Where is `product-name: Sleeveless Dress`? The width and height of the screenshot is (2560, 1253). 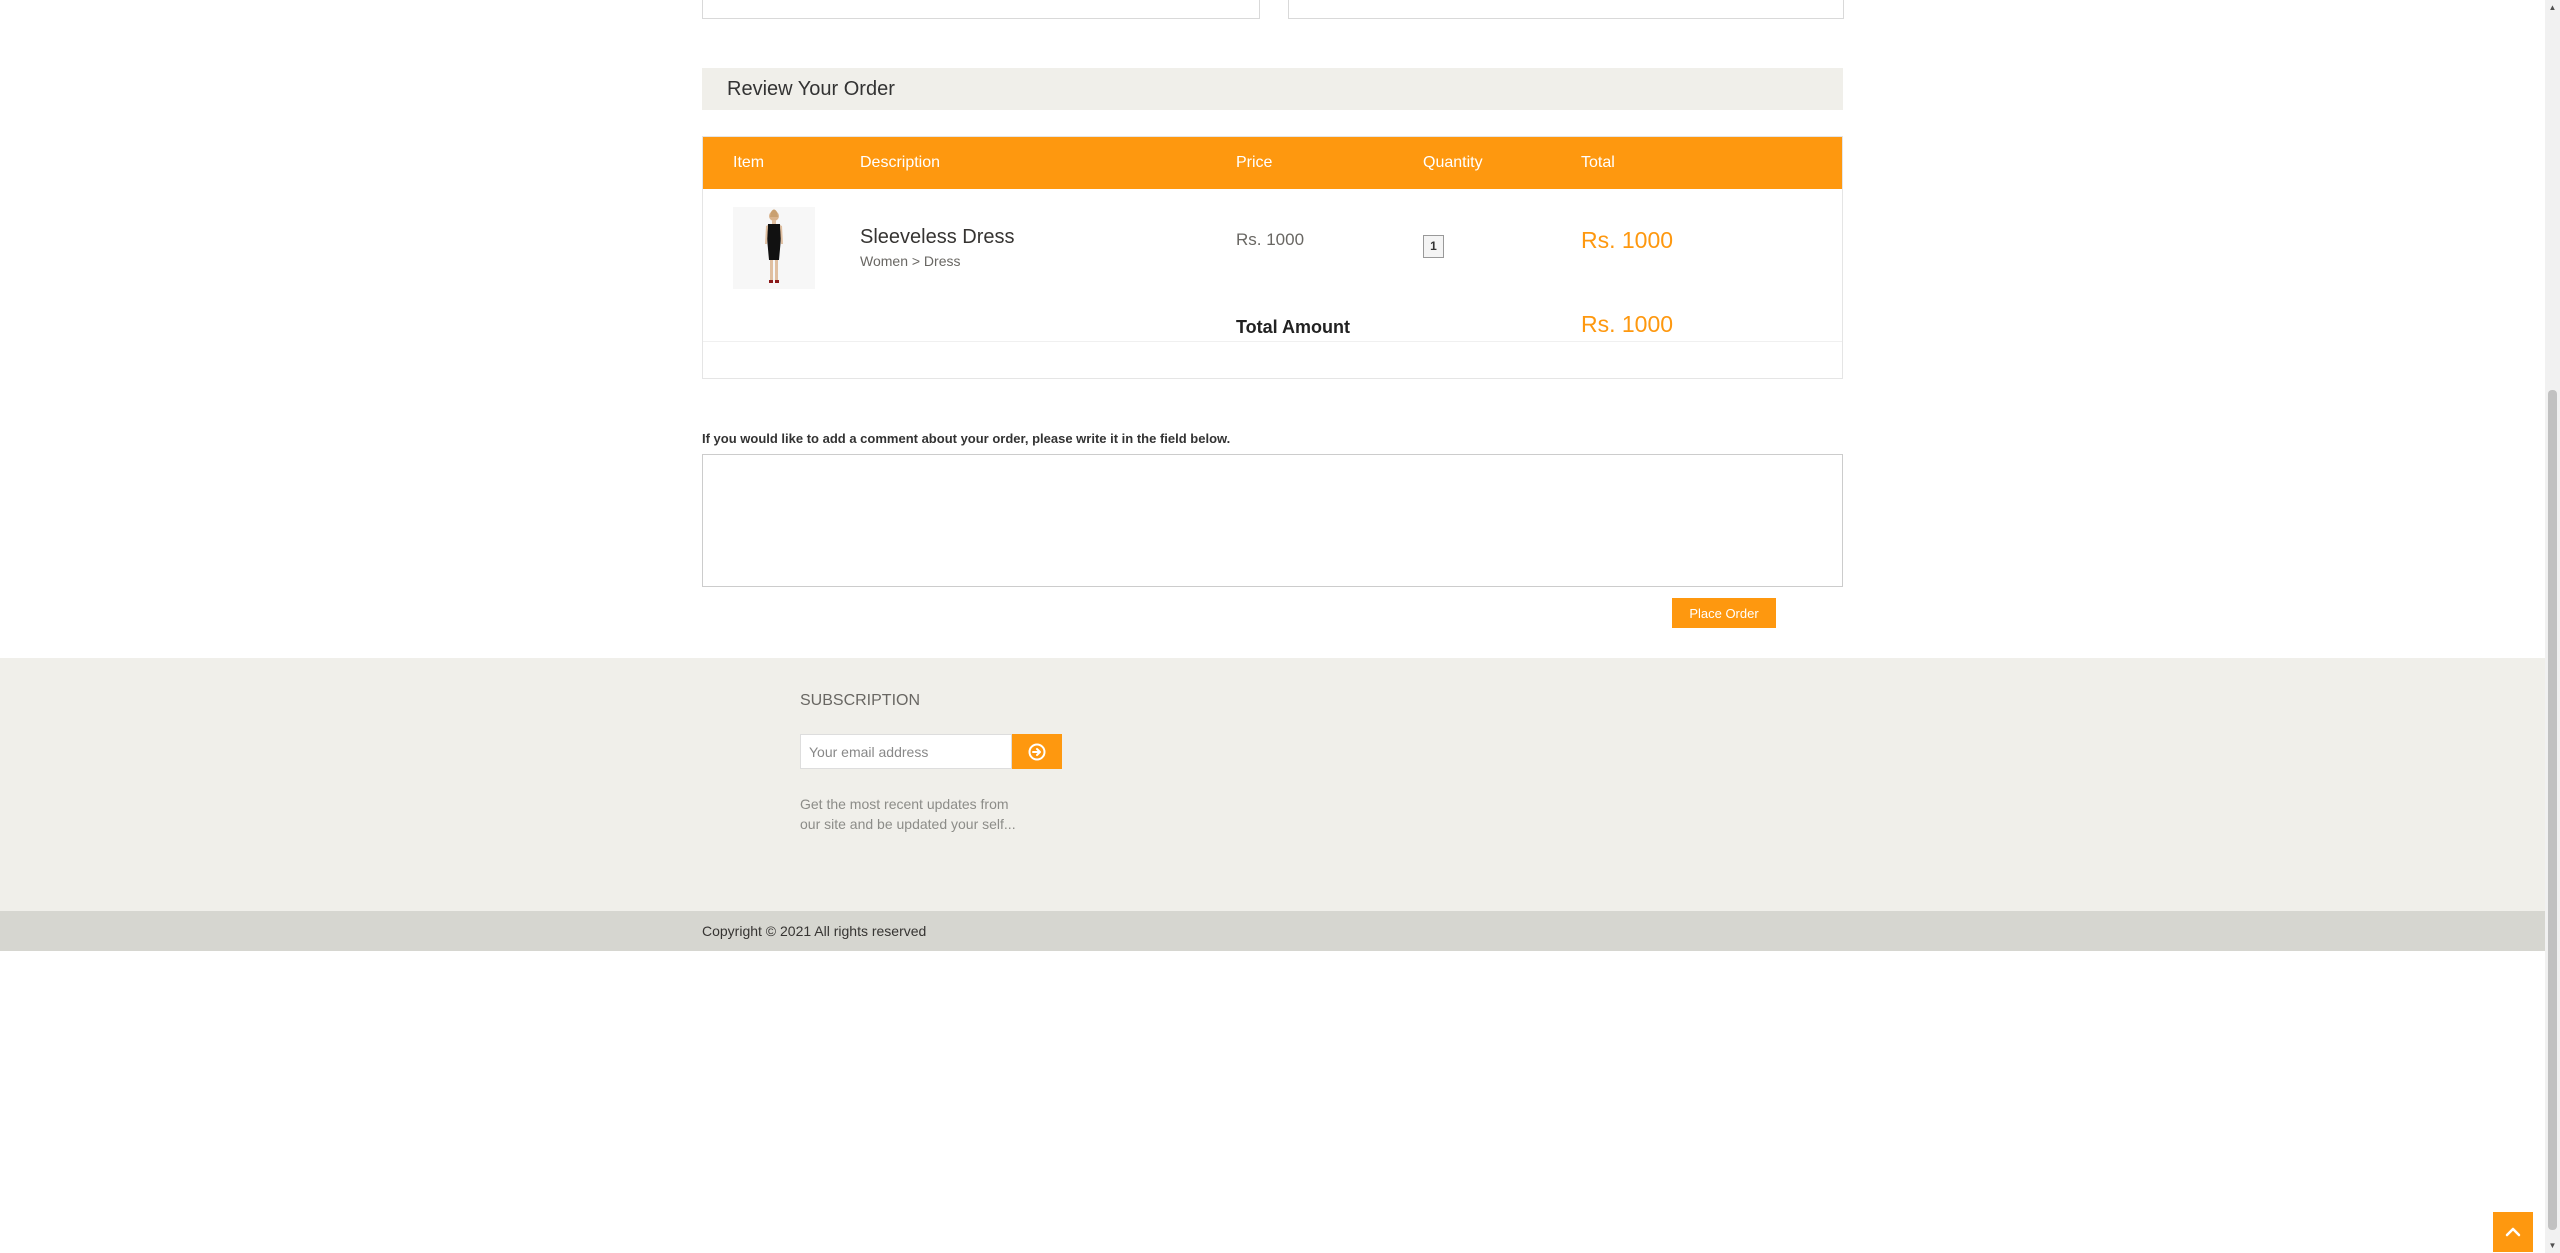
product-name: Sleeveless Dress is located at coordinates (937, 237).